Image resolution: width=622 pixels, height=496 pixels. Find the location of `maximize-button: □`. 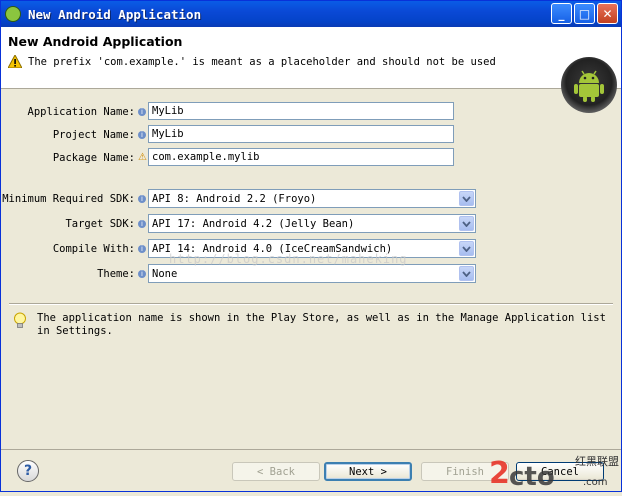

maximize-button: □ is located at coordinates (584, 13).